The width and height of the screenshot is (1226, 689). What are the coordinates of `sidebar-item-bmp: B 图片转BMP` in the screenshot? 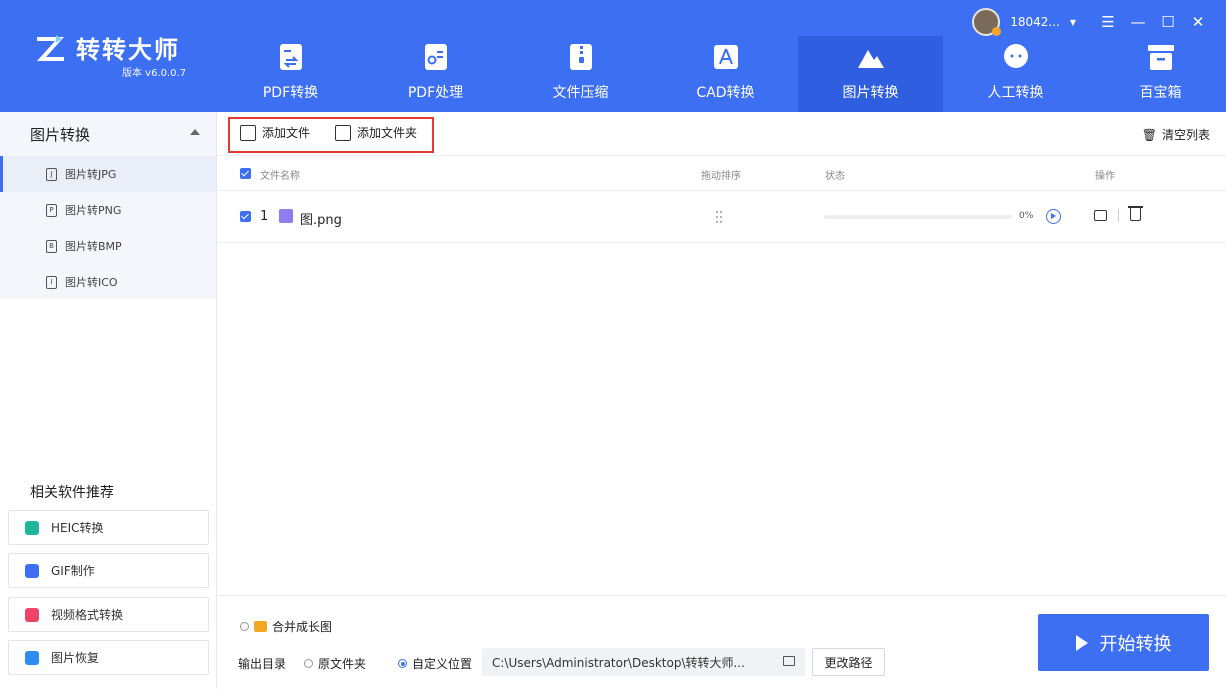 It's located at (108, 246).